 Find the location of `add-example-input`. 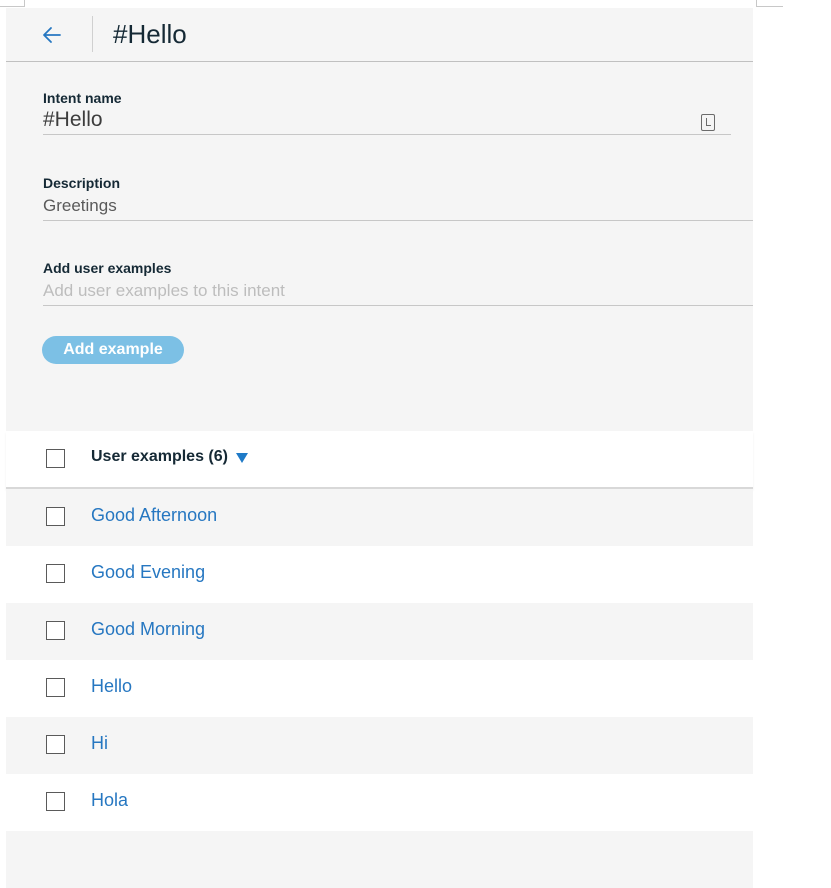

add-example-input is located at coordinates (398, 291).